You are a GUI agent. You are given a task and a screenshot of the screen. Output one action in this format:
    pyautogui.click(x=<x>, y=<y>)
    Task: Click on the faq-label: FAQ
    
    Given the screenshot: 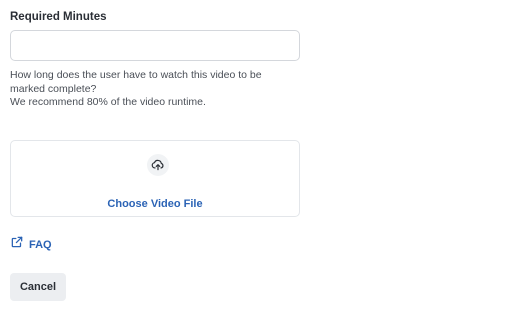 What is the action you would take?
    pyautogui.click(x=40, y=244)
    